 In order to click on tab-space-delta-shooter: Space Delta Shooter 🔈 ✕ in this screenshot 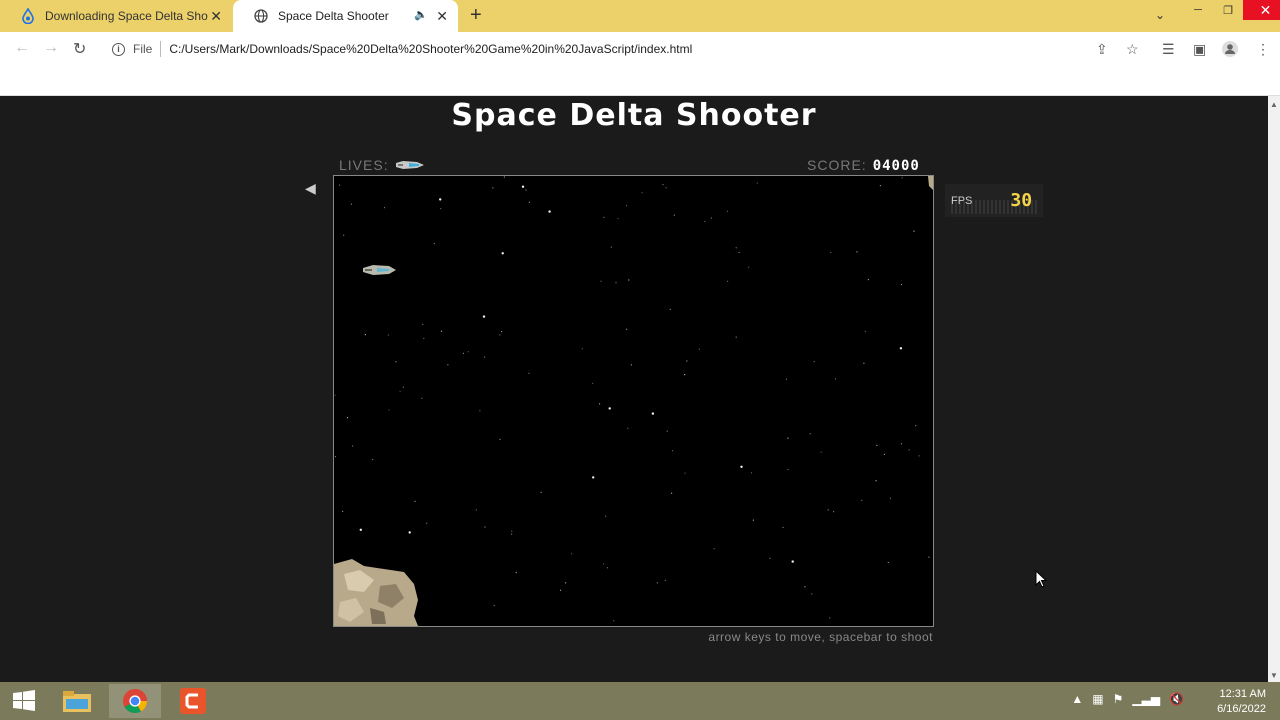, I will do `click(345, 16)`.